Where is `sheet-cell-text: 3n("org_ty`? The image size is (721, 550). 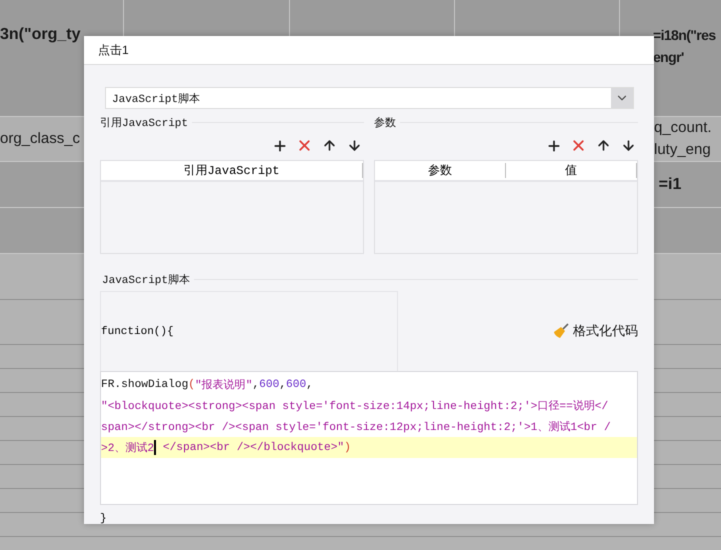 sheet-cell-text: 3n("org_ty is located at coordinates (40, 34).